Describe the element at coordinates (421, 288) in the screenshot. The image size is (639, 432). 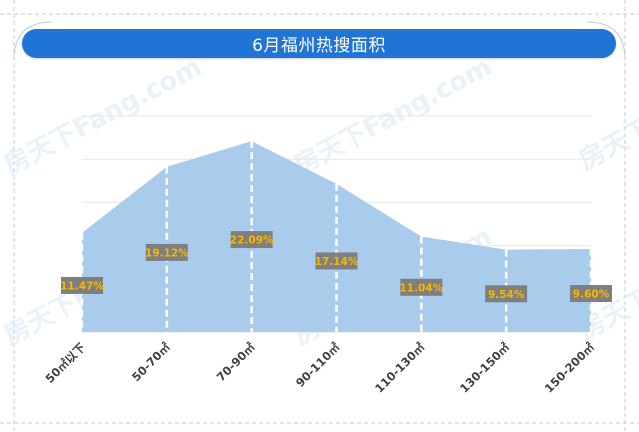
I see `data-label: 11.04%` at that location.